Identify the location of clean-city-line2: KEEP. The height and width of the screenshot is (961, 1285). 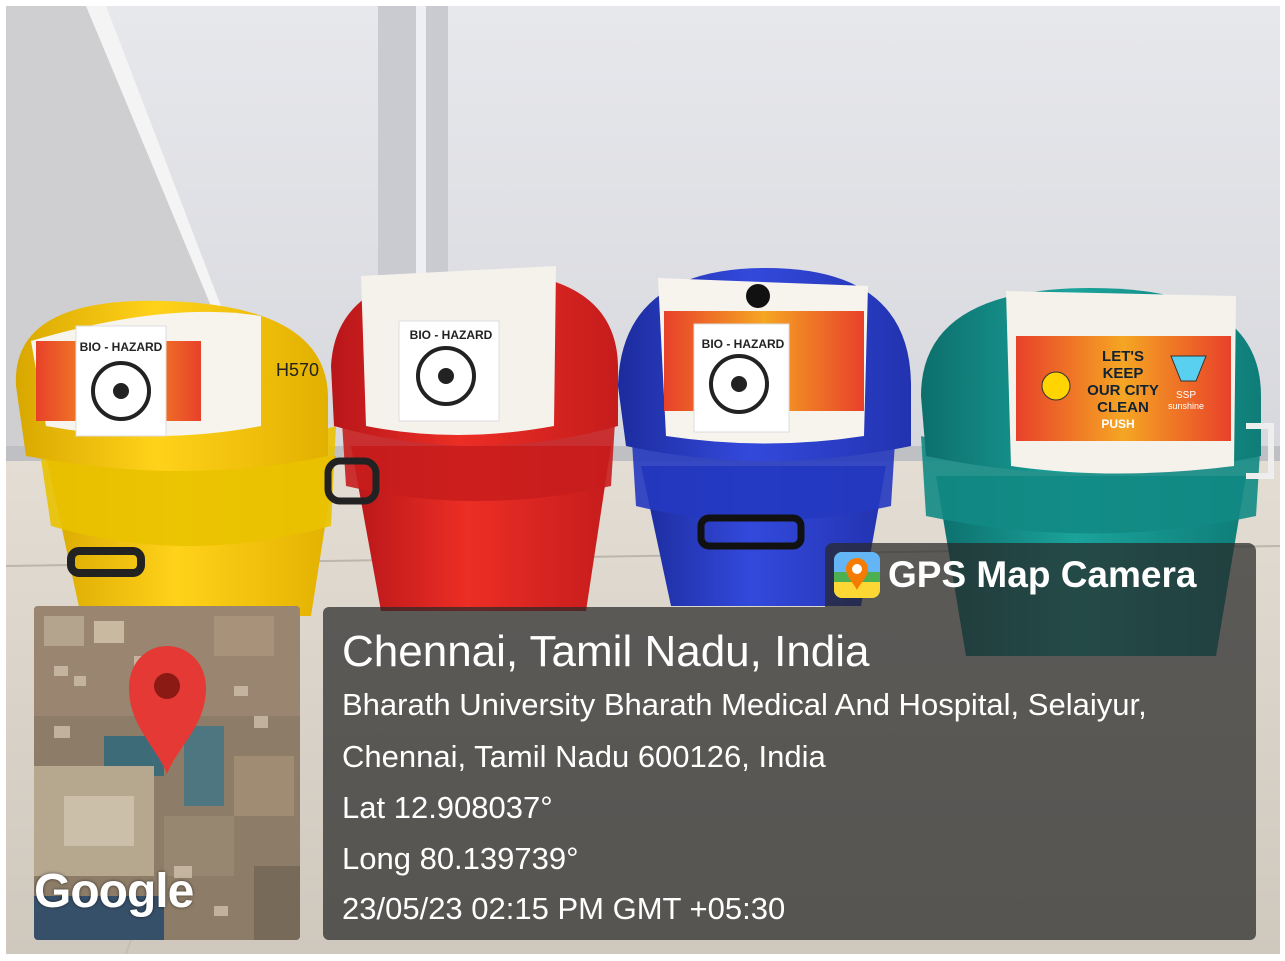
(1123, 373).